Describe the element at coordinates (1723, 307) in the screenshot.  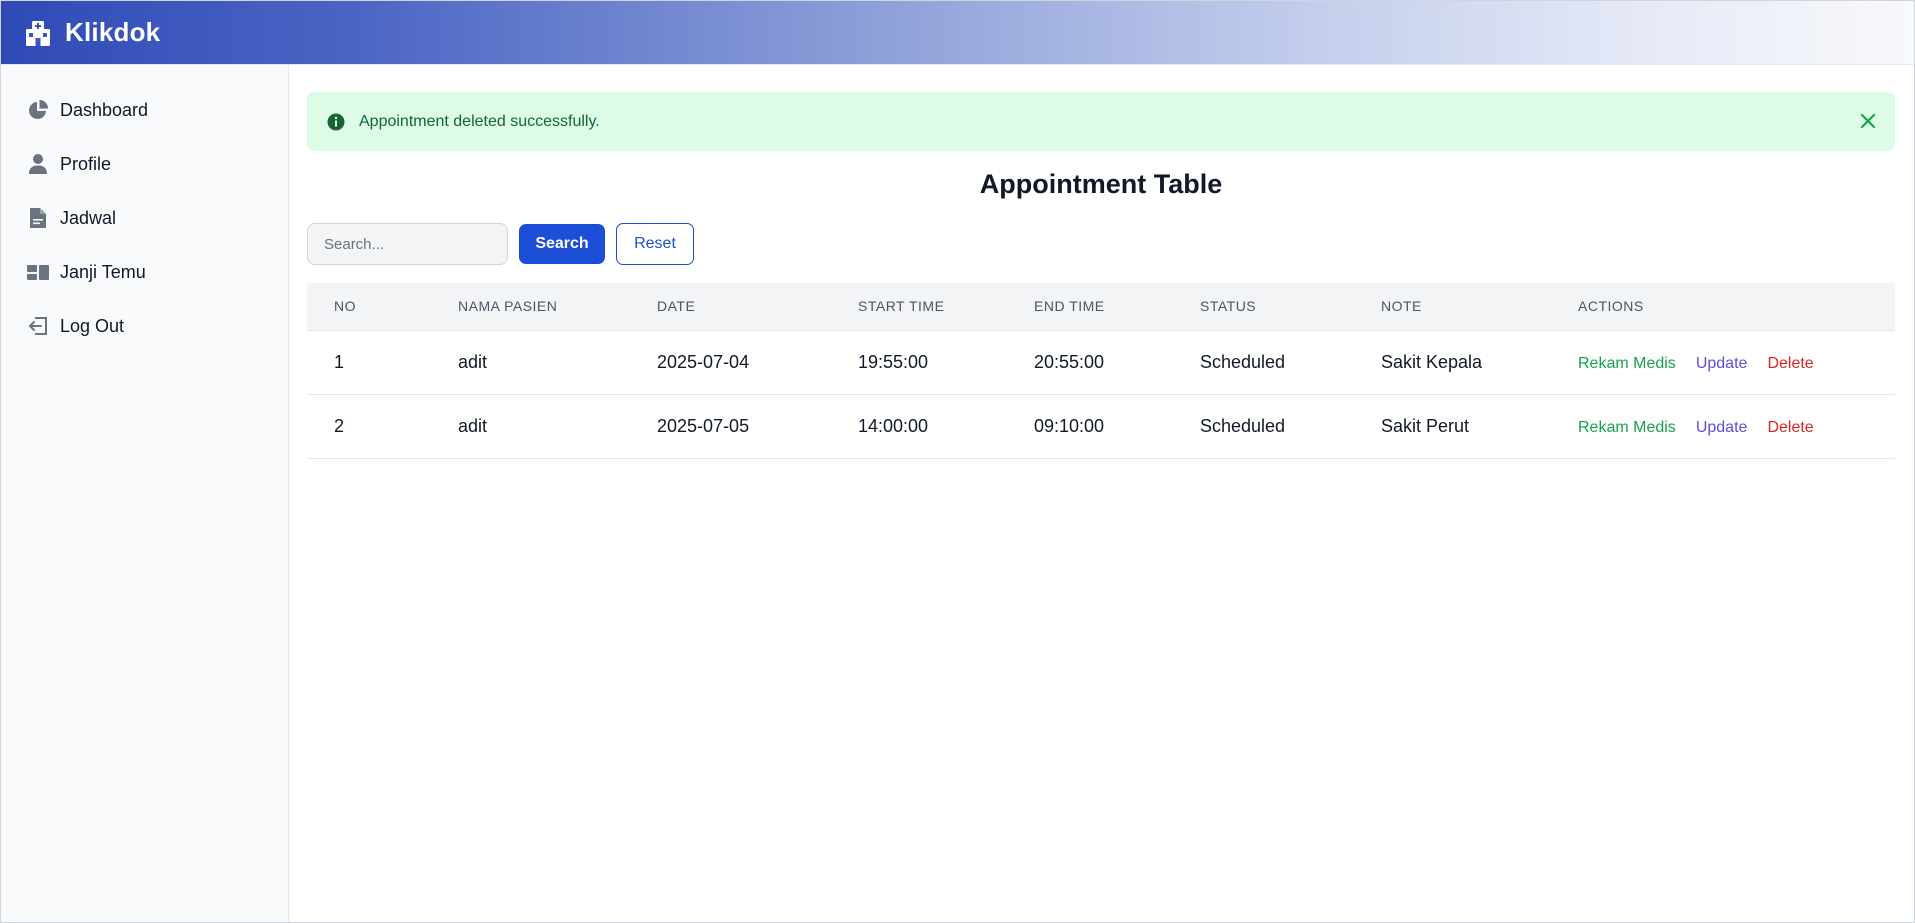
I see `column-header-actions: ACTIONS` at that location.